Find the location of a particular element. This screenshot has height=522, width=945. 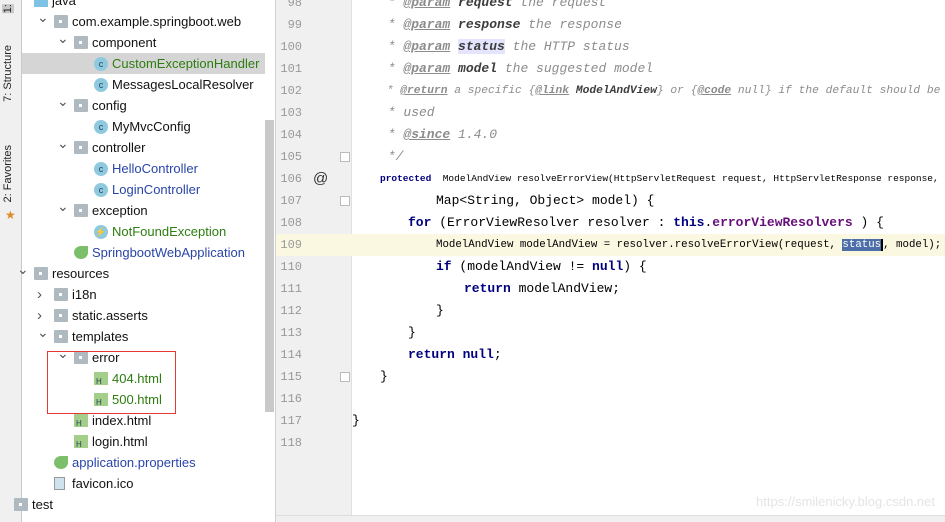

code-line: */ is located at coordinates (648, 157).